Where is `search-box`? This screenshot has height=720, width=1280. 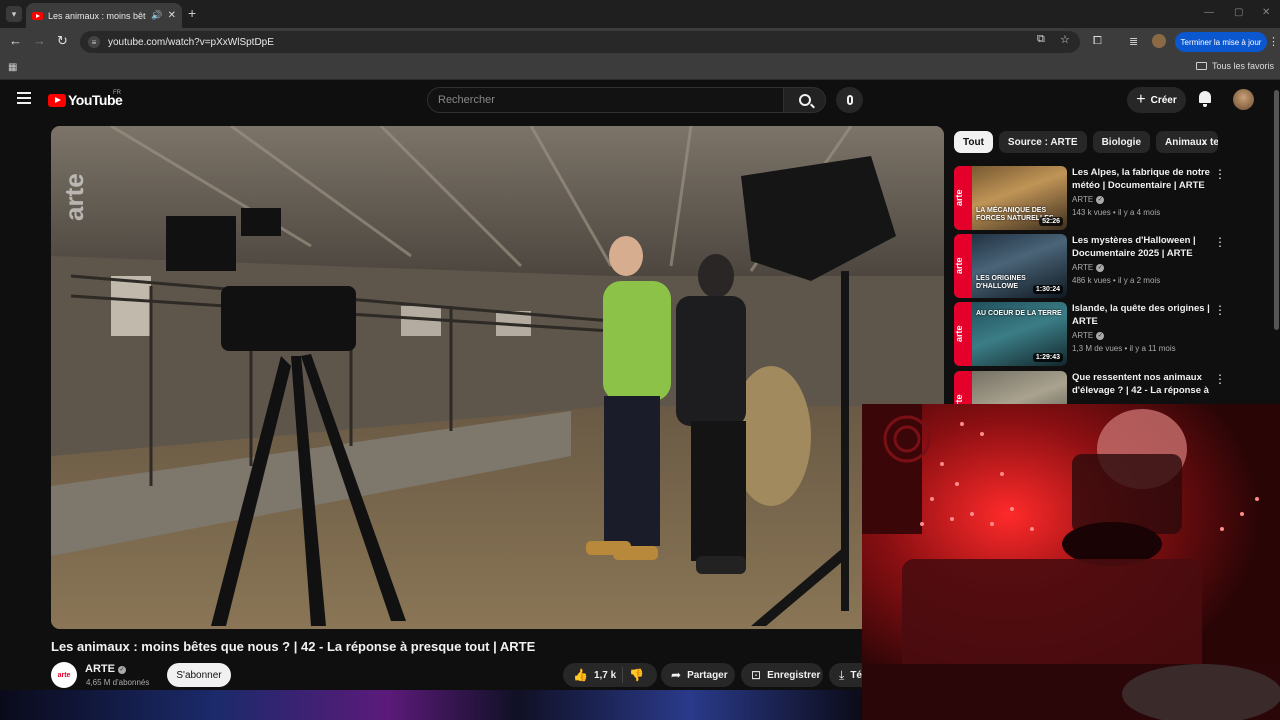 search-box is located at coordinates (605, 100).